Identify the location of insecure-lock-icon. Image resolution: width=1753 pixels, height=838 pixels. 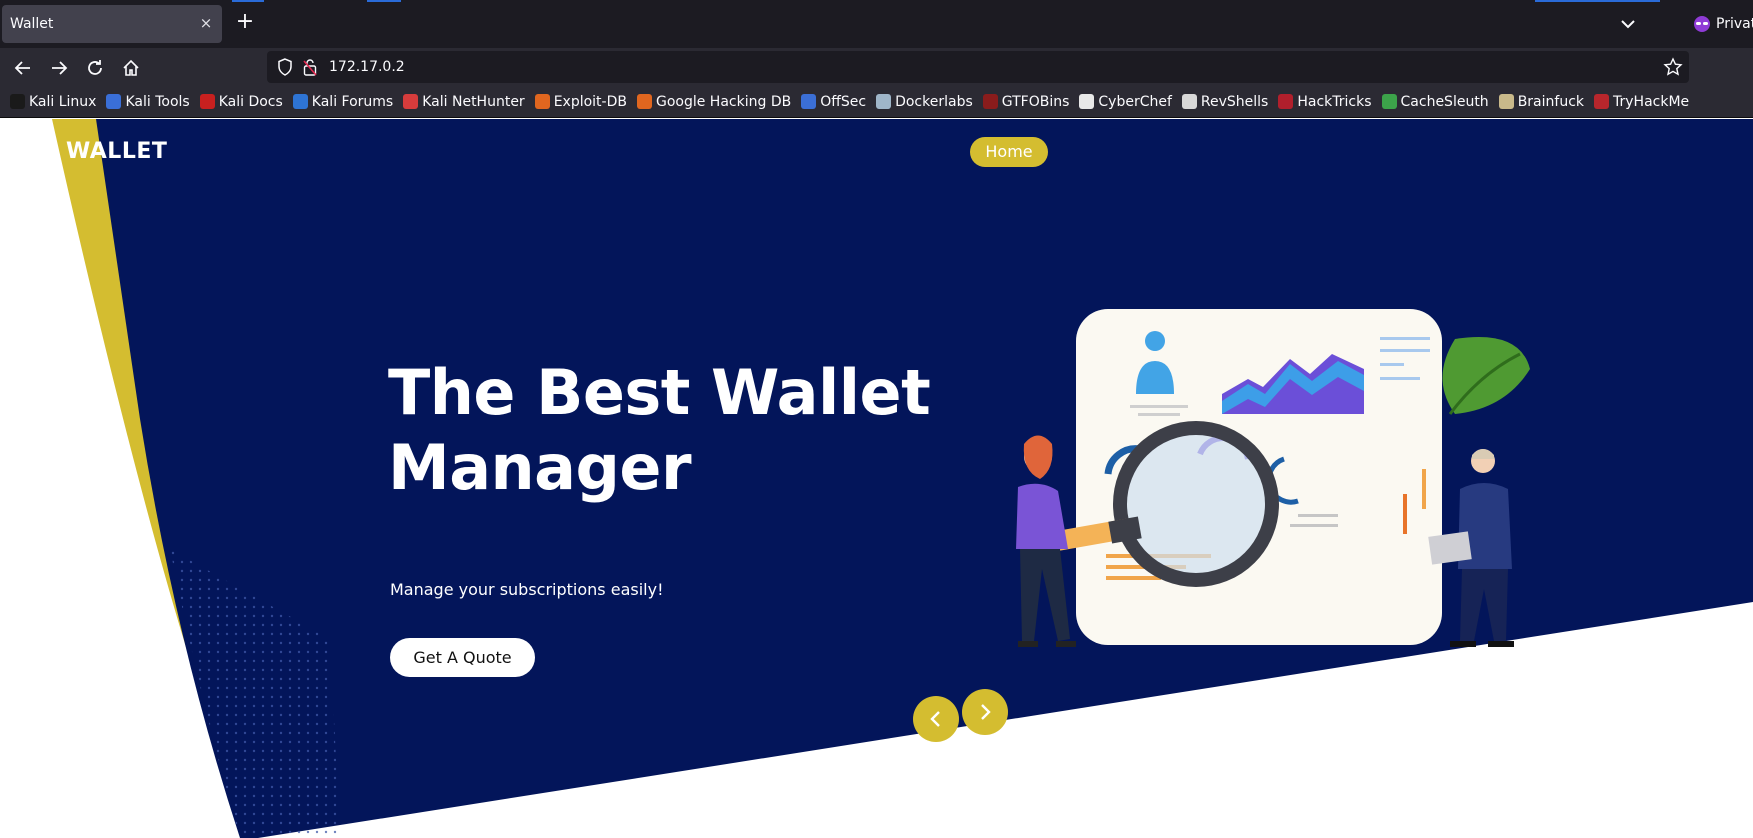
(310, 69).